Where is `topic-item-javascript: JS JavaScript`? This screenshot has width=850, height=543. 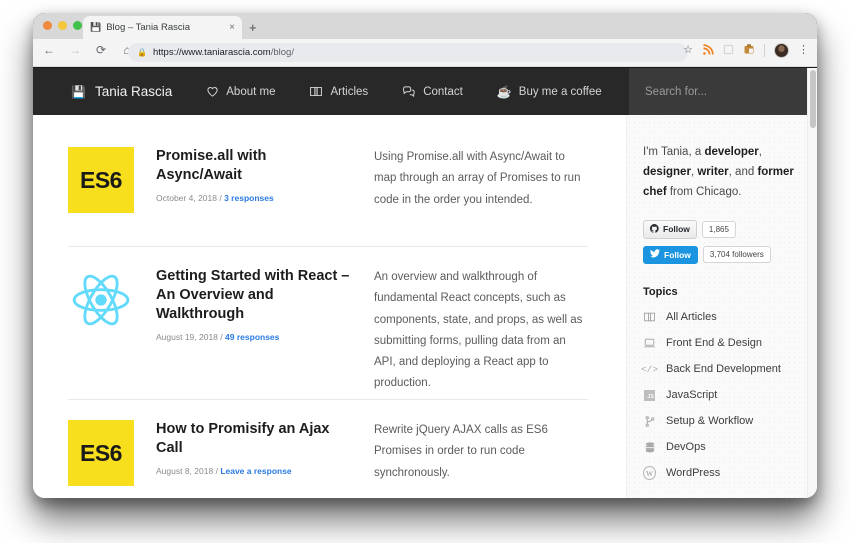
topic-item-javascript: JS JavaScript is located at coordinates (722, 395).